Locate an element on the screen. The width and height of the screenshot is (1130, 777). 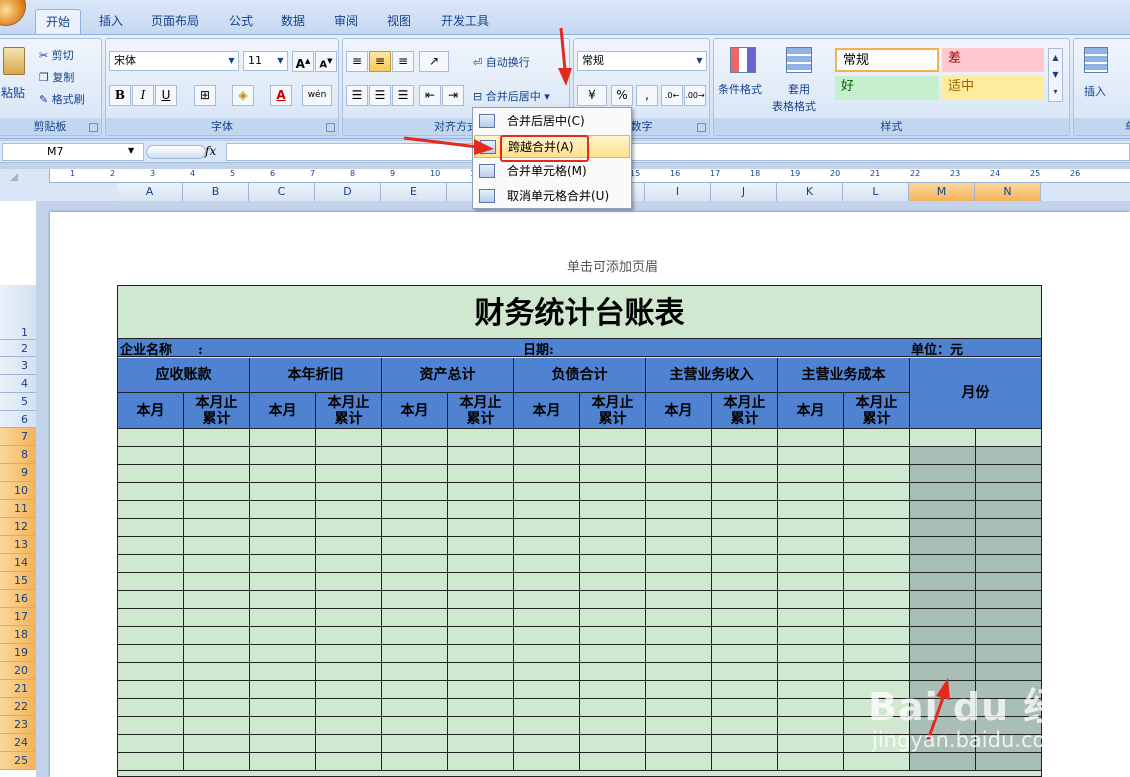
arrow-right-icon is located at coordinates (448, 145).